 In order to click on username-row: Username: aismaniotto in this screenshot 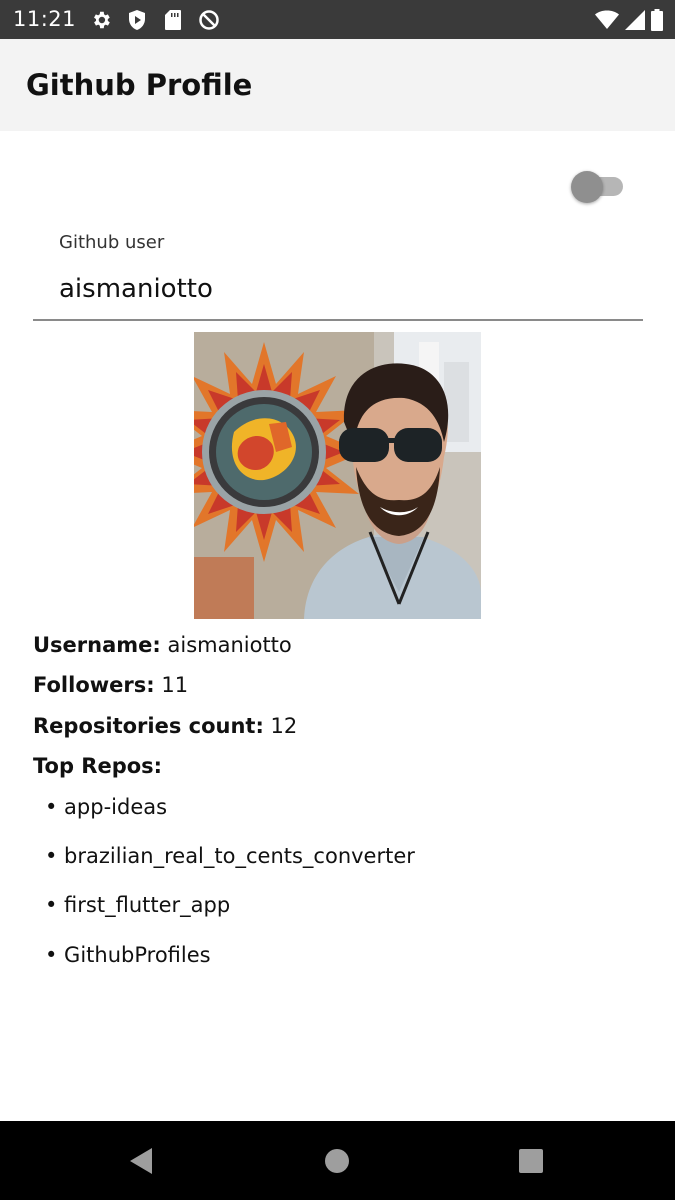, I will do `click(162, 645)`.